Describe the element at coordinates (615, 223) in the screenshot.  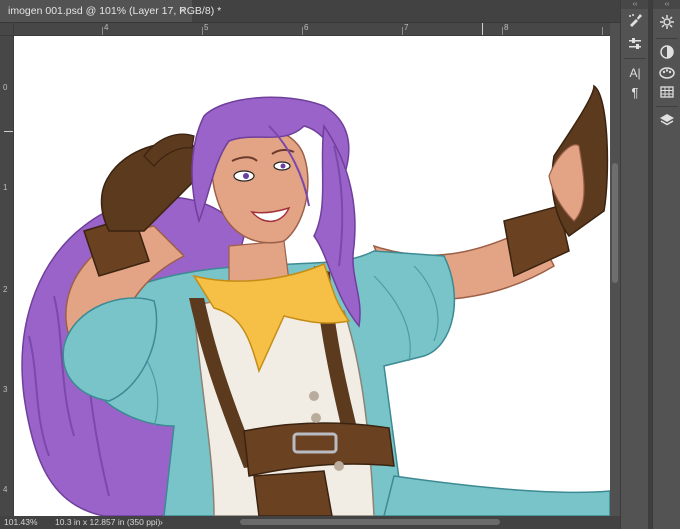
I see `vertical-scroll-thumb` at that location.